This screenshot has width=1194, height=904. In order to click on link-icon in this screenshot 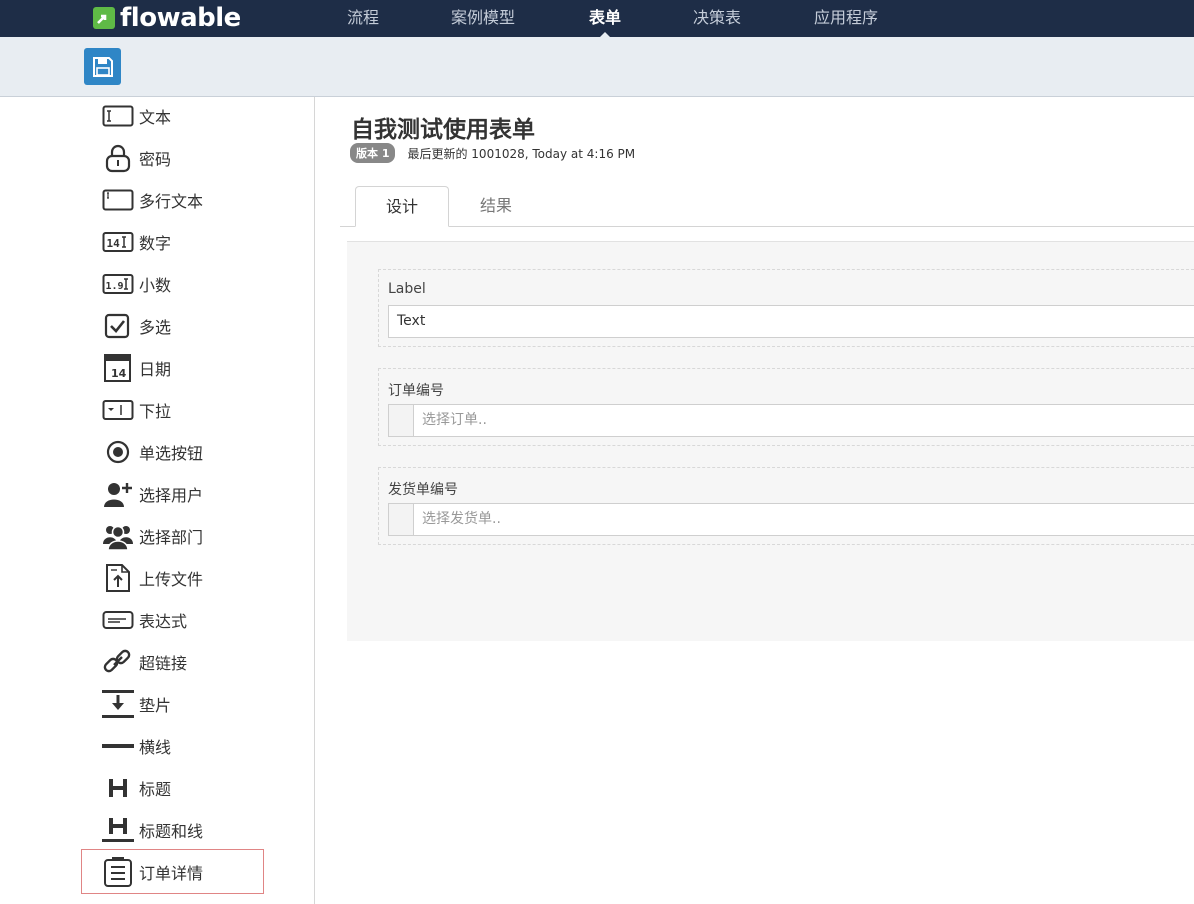, I will do `click(118, 662)`.